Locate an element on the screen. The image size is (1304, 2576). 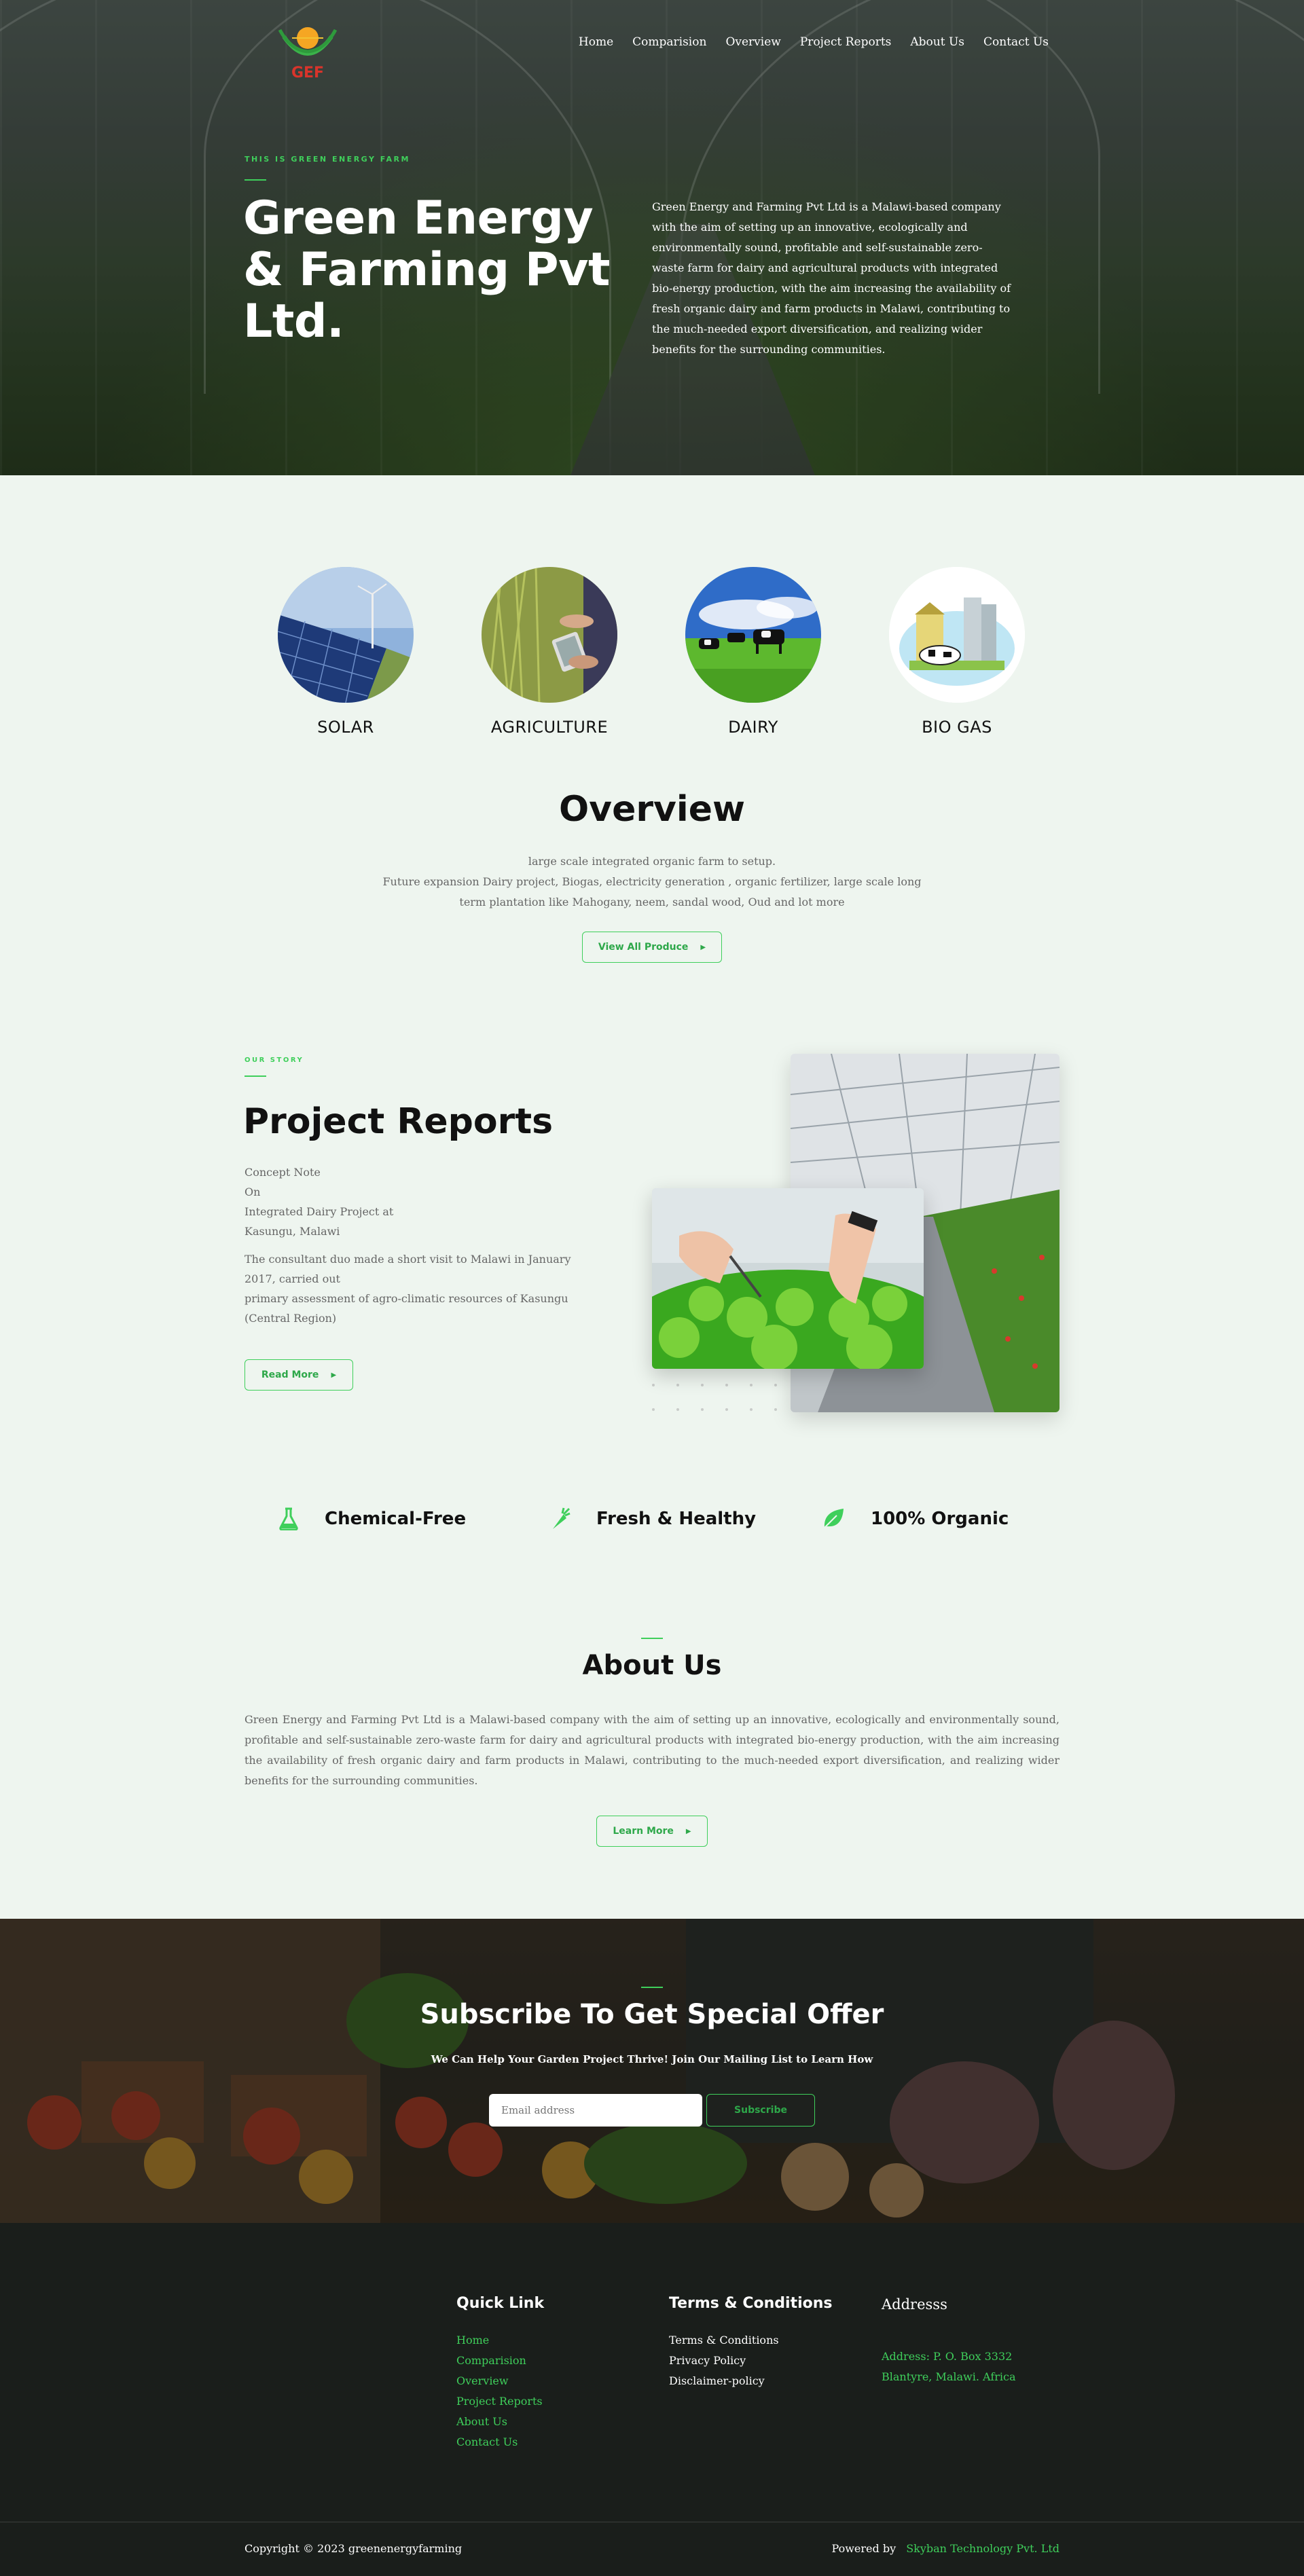
category-dairy: DAIRY is located at coordinates (753, 652).